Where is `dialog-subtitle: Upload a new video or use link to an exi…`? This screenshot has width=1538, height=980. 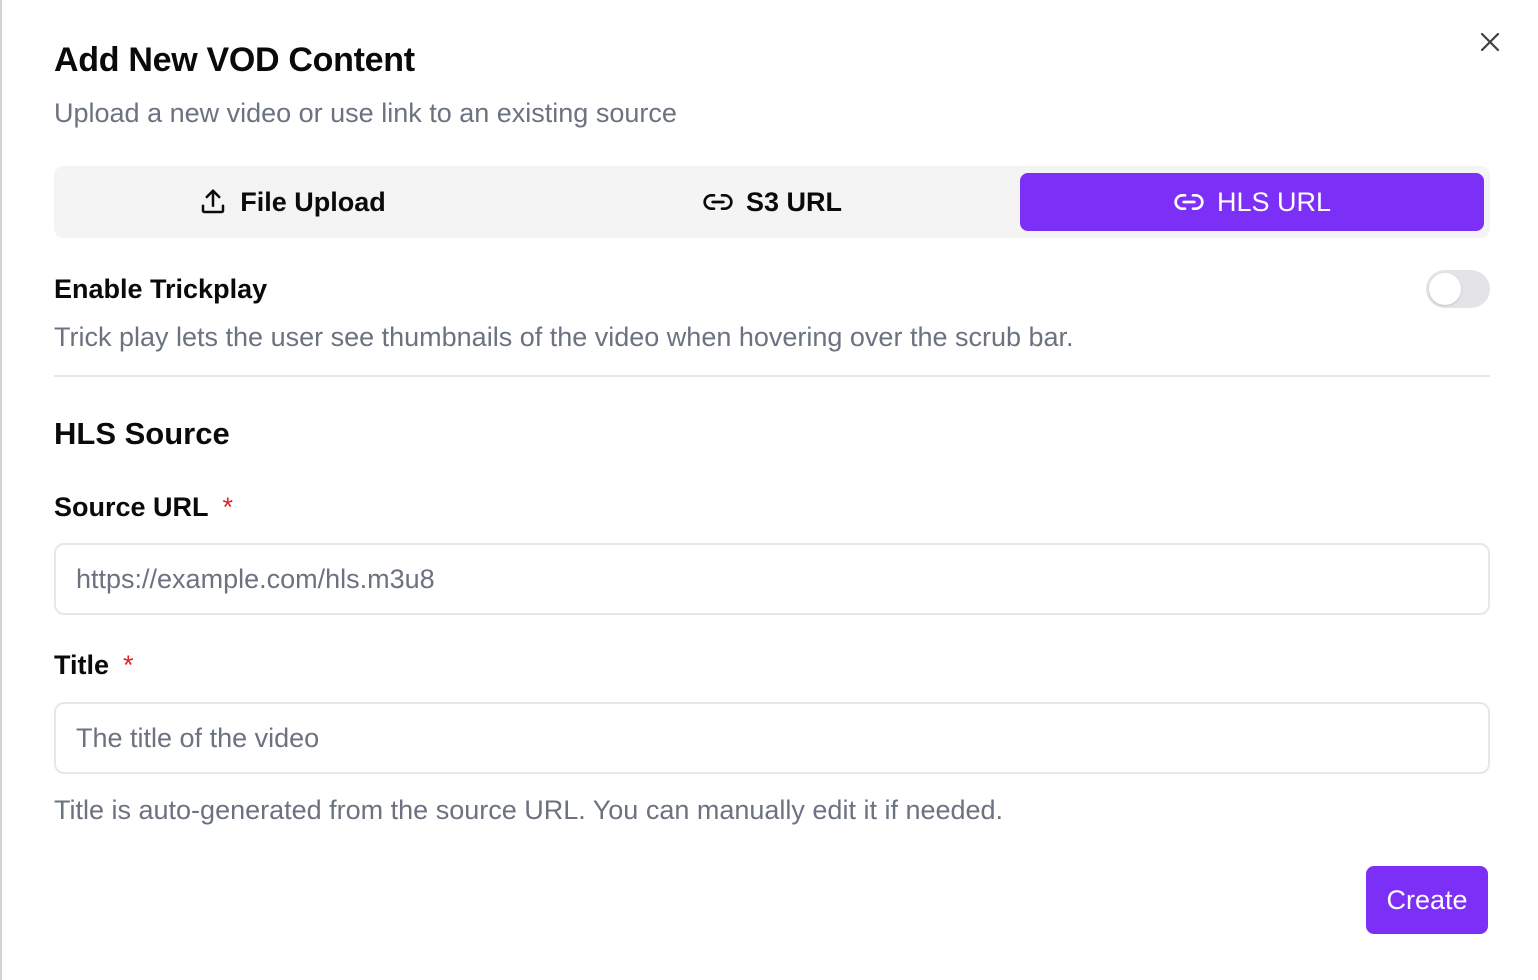
dialog-subtitle: Upload a new video or use link to an exi… is located at coordinates (365, 113).